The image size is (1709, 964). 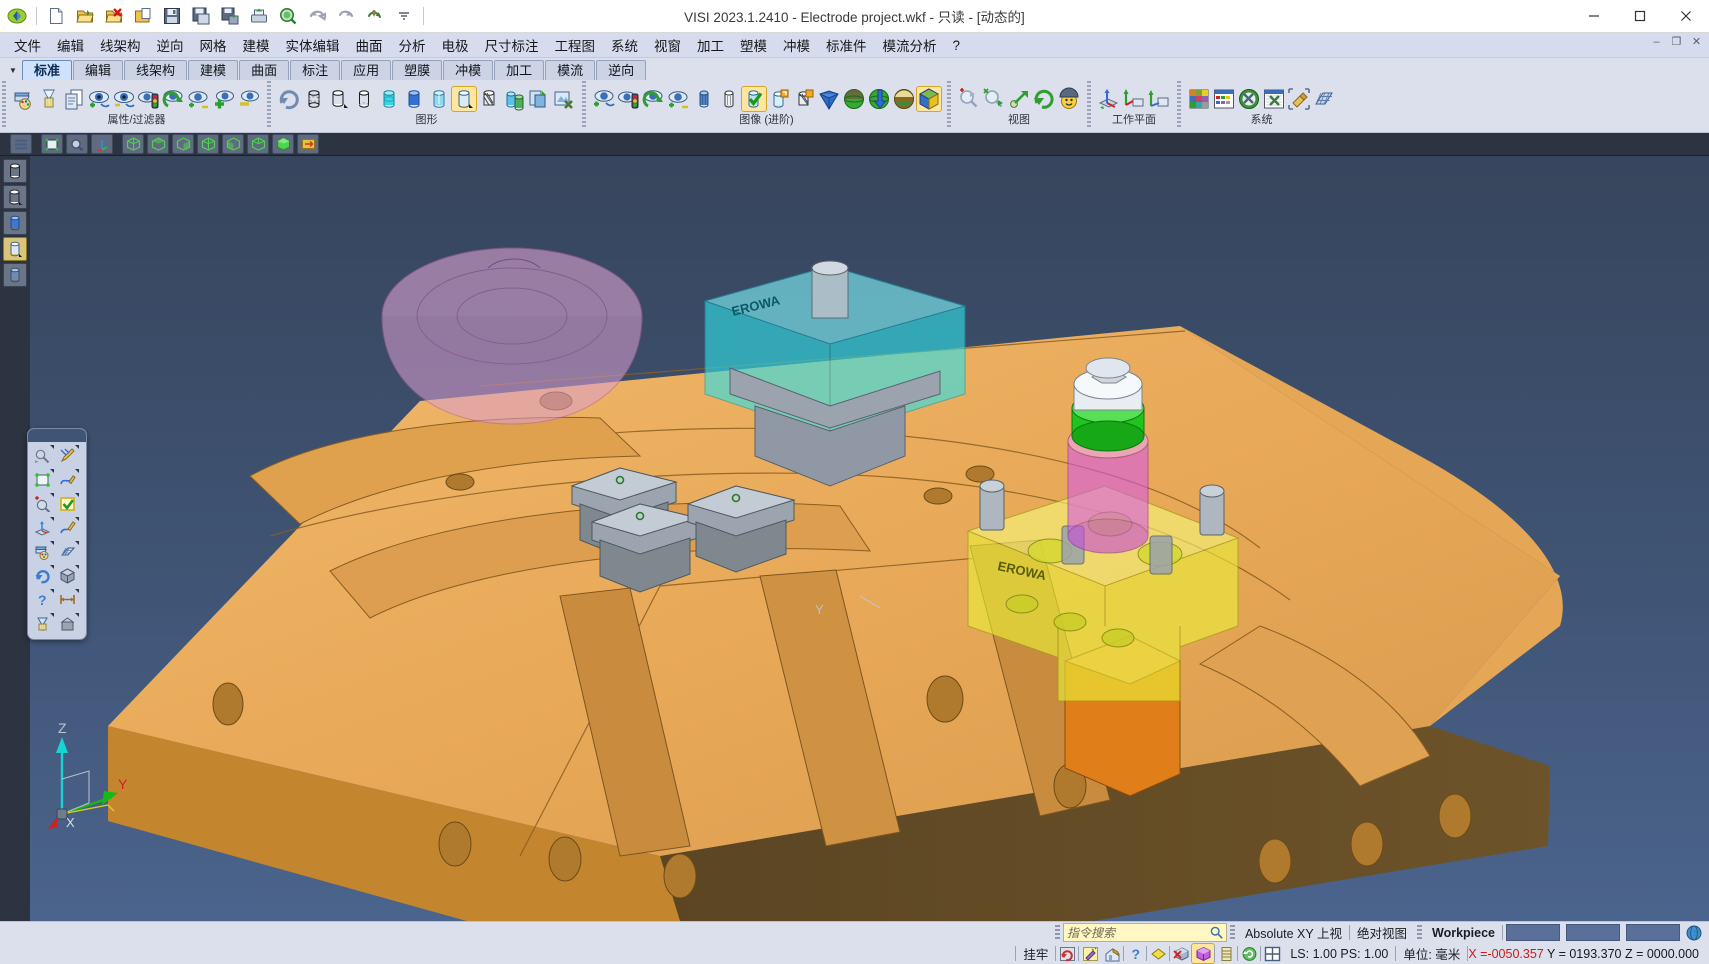 What do you see at coordinates (1694, 932) in the screenshot?
I see `globe-icon` at bounding box center [1694, 932].